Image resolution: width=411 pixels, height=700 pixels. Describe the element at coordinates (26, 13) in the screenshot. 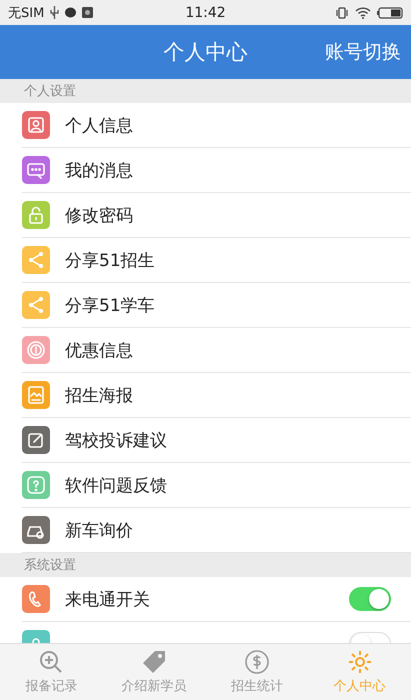

I see `carrier-text: 无SIM` at that location.